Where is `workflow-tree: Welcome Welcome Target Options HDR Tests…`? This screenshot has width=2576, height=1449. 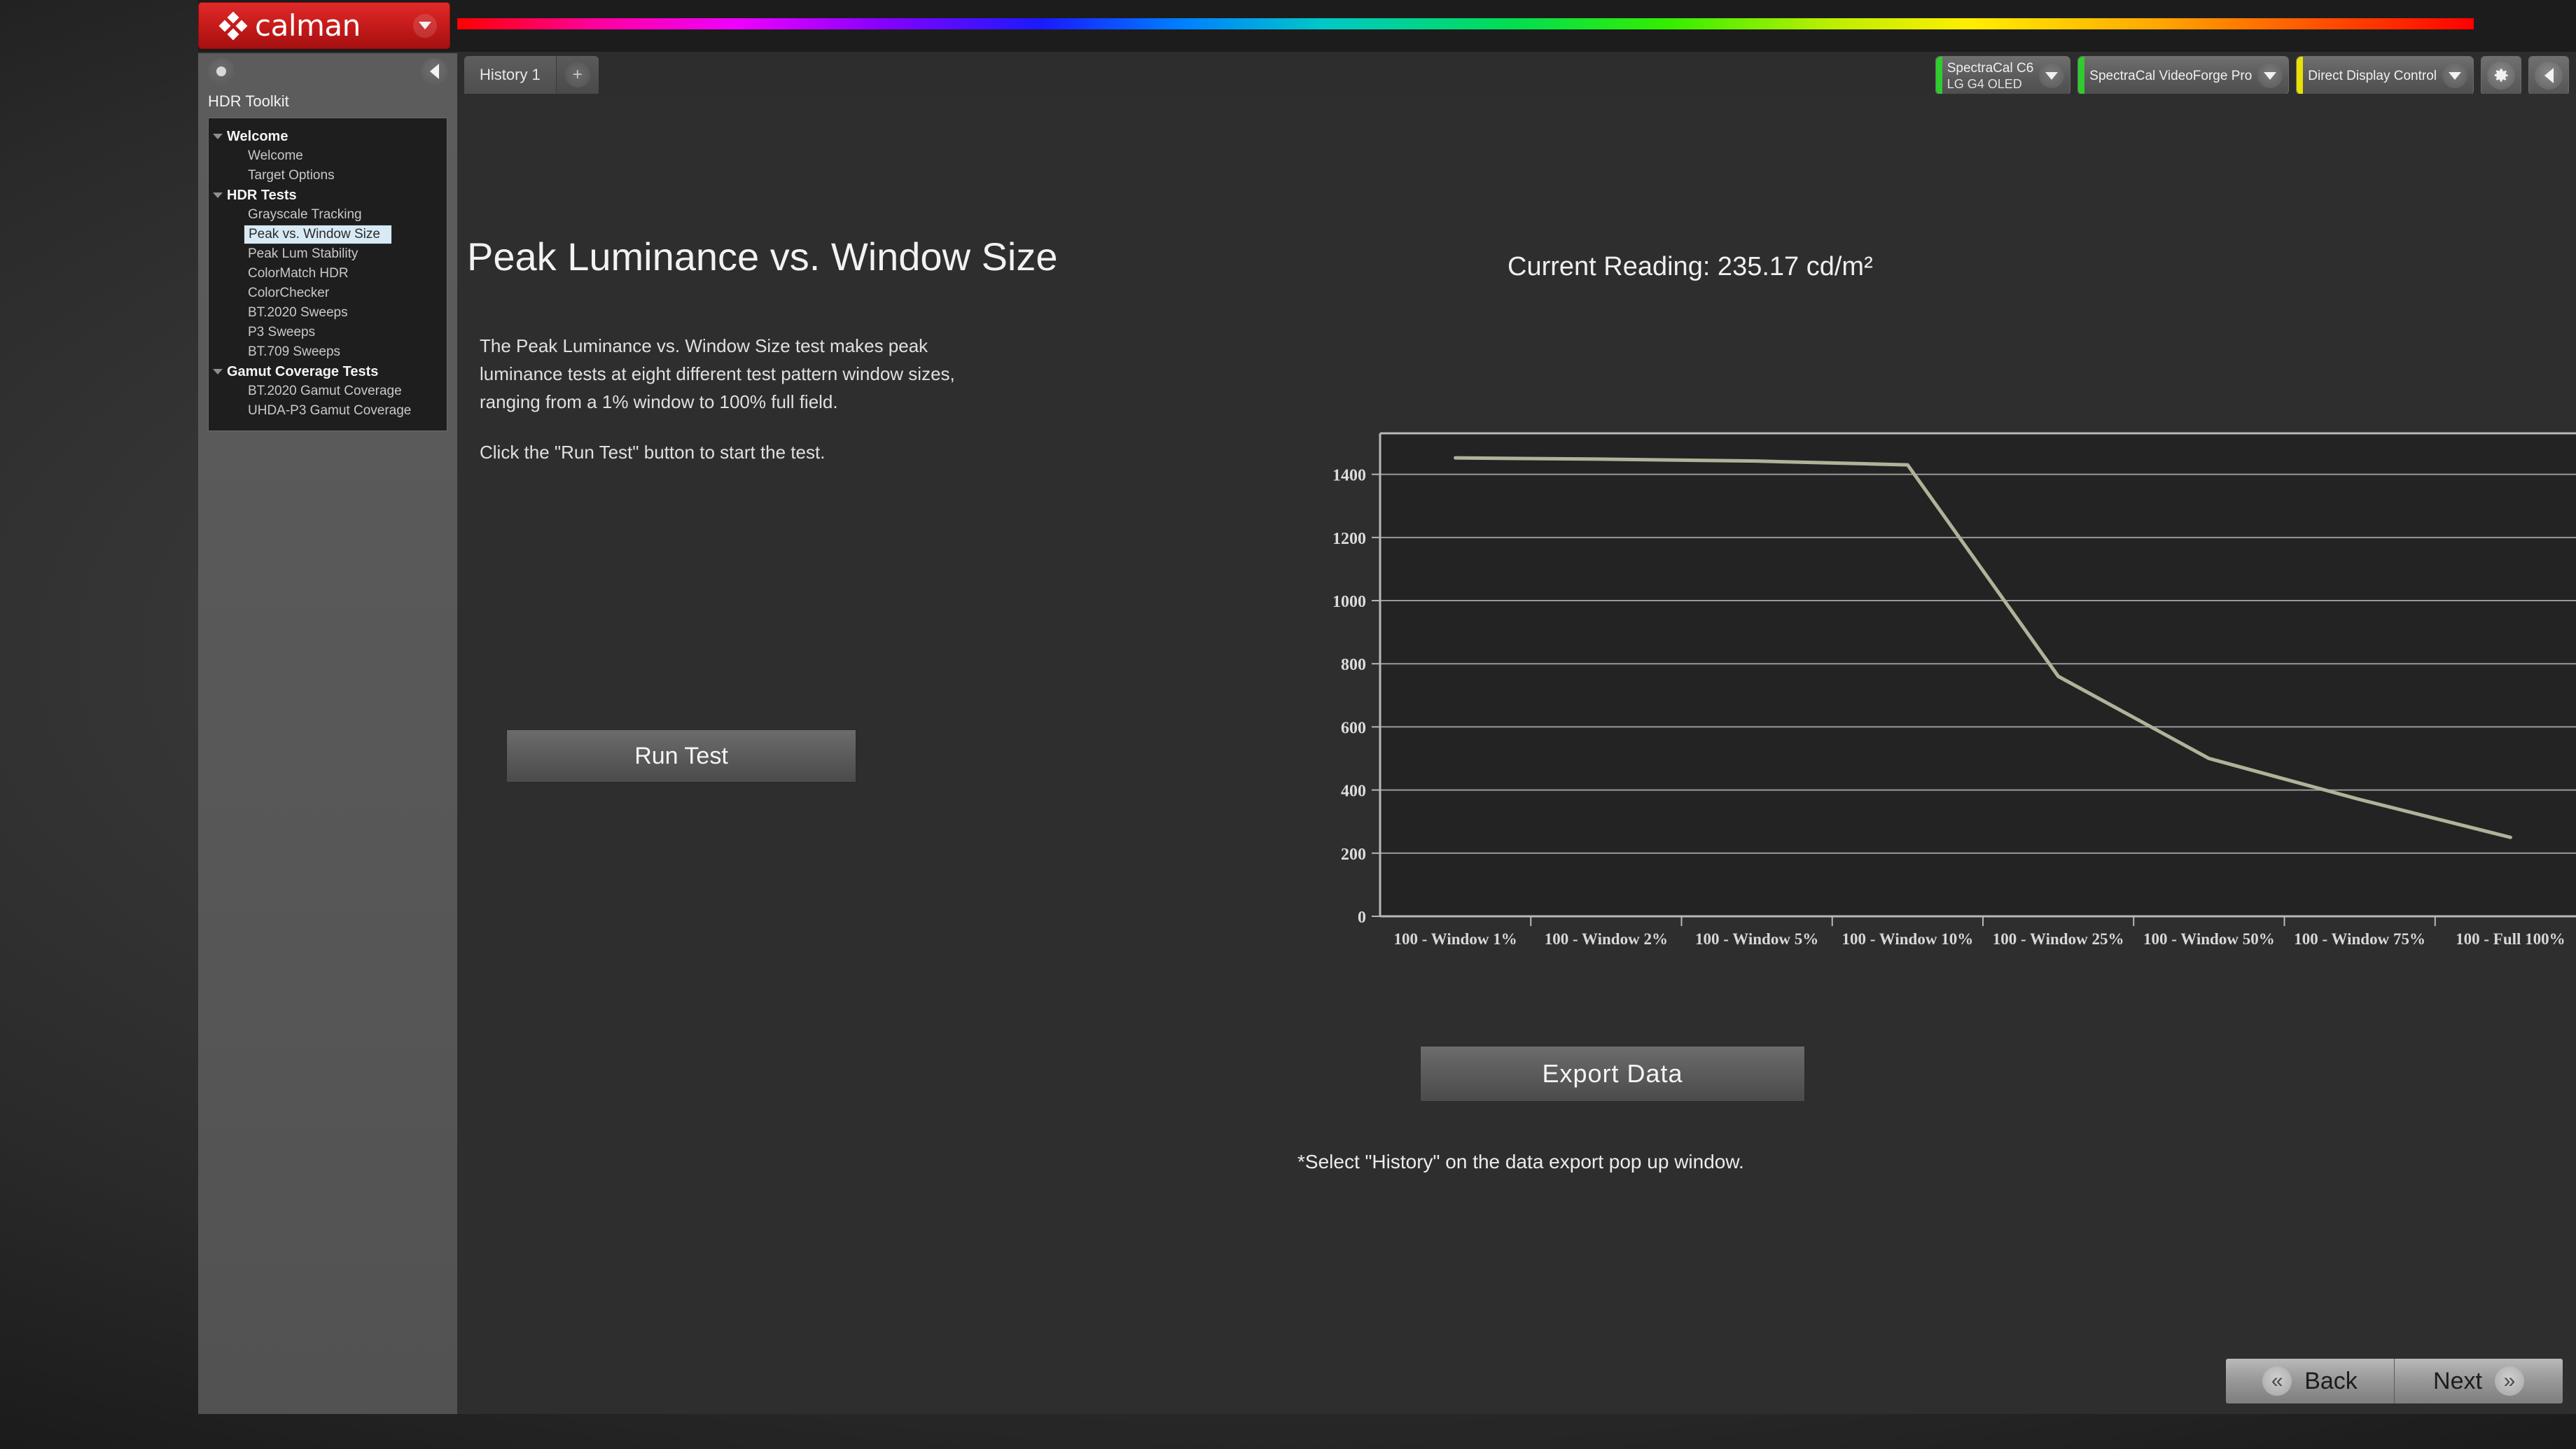
workflow-tree: Welcome Welcome Target Options HDR Tests… is located at coordinates (327, 274).